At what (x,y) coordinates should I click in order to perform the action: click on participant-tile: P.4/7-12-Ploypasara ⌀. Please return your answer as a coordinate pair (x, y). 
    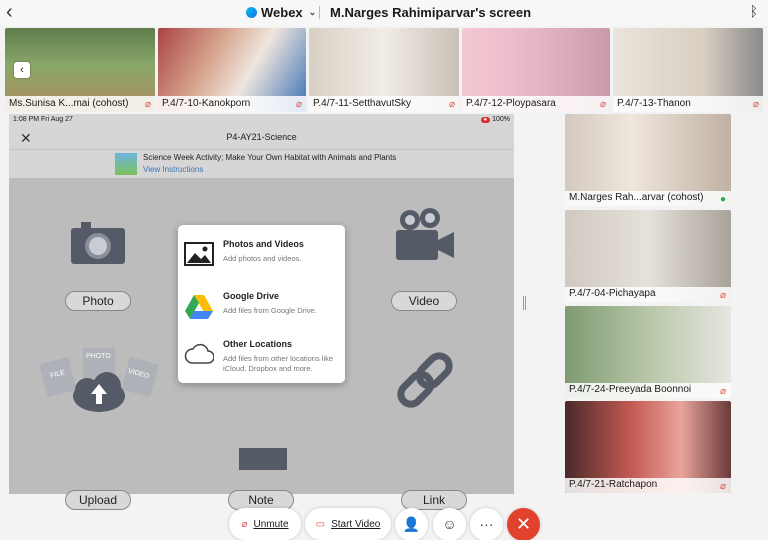
    Looking at the image, I should click on (536, 70).